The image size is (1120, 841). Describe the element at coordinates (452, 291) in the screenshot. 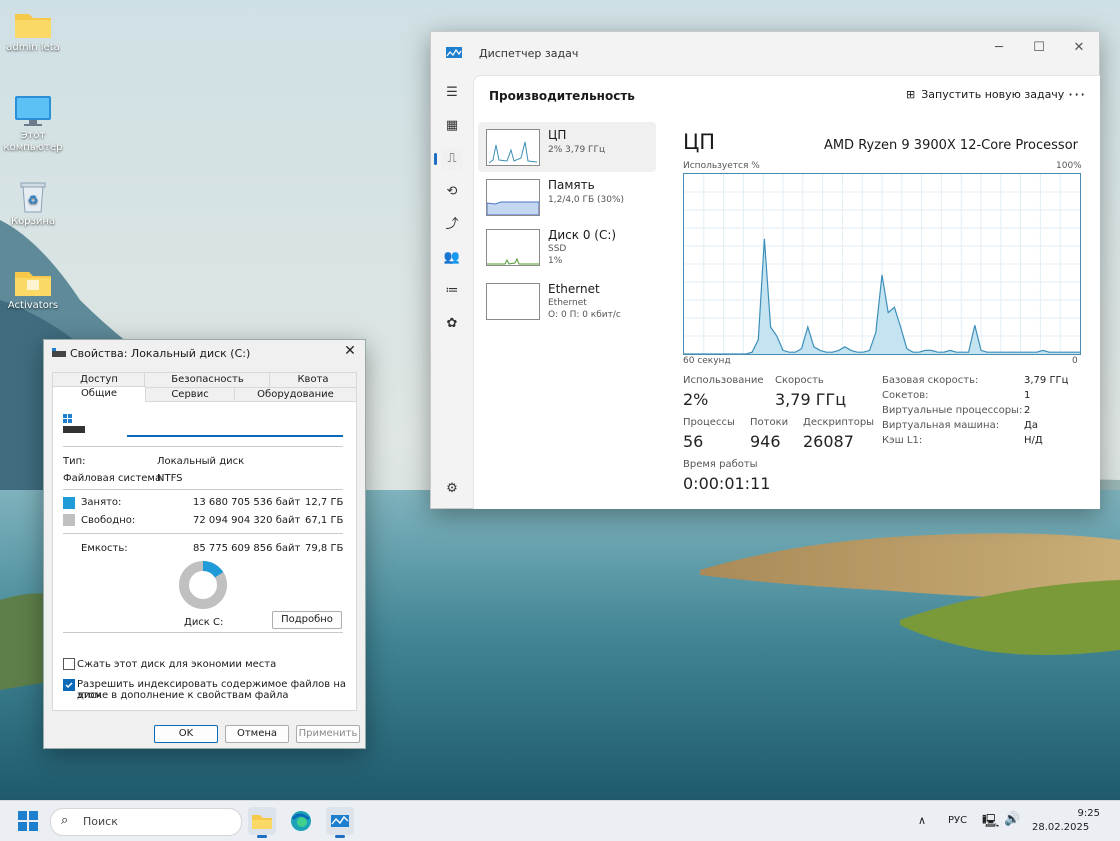

I see `details-icon: ≔` at that location.